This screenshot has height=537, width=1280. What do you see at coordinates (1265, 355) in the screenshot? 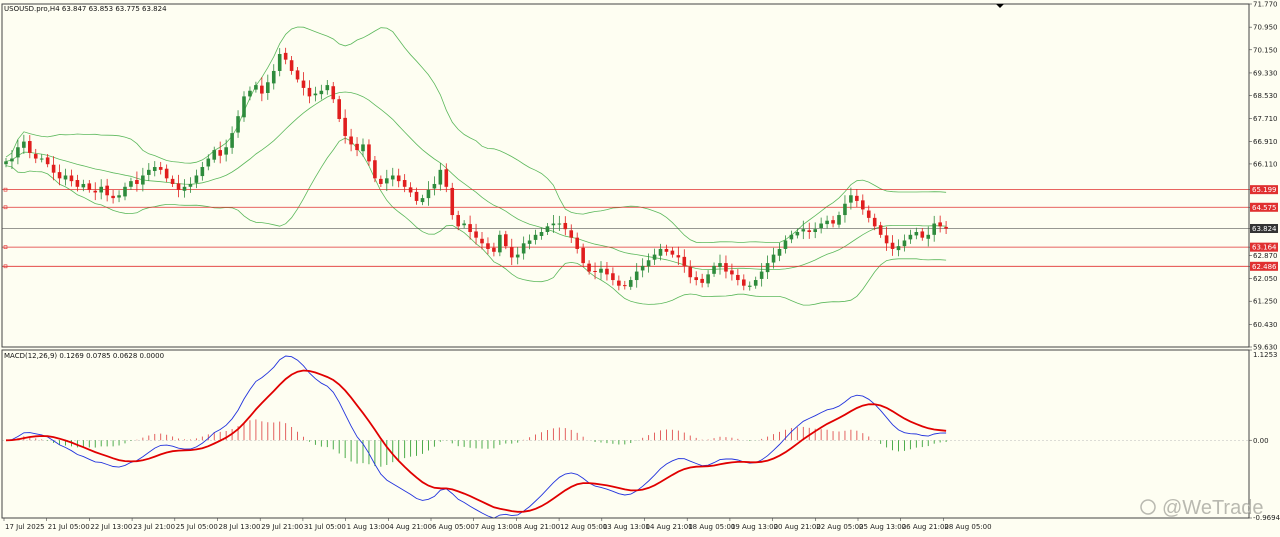
I see `macd-tick-label: 1.1253` at bounding box center [1265, 355].